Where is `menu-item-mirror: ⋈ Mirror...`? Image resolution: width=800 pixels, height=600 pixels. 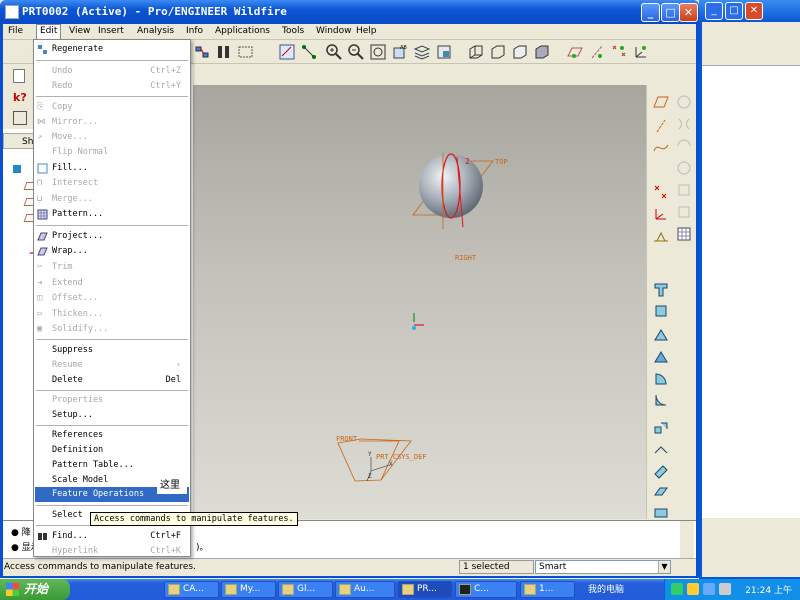 menu-item-mirror: ⋈ Mirror... is located at coordinates (112, 122).